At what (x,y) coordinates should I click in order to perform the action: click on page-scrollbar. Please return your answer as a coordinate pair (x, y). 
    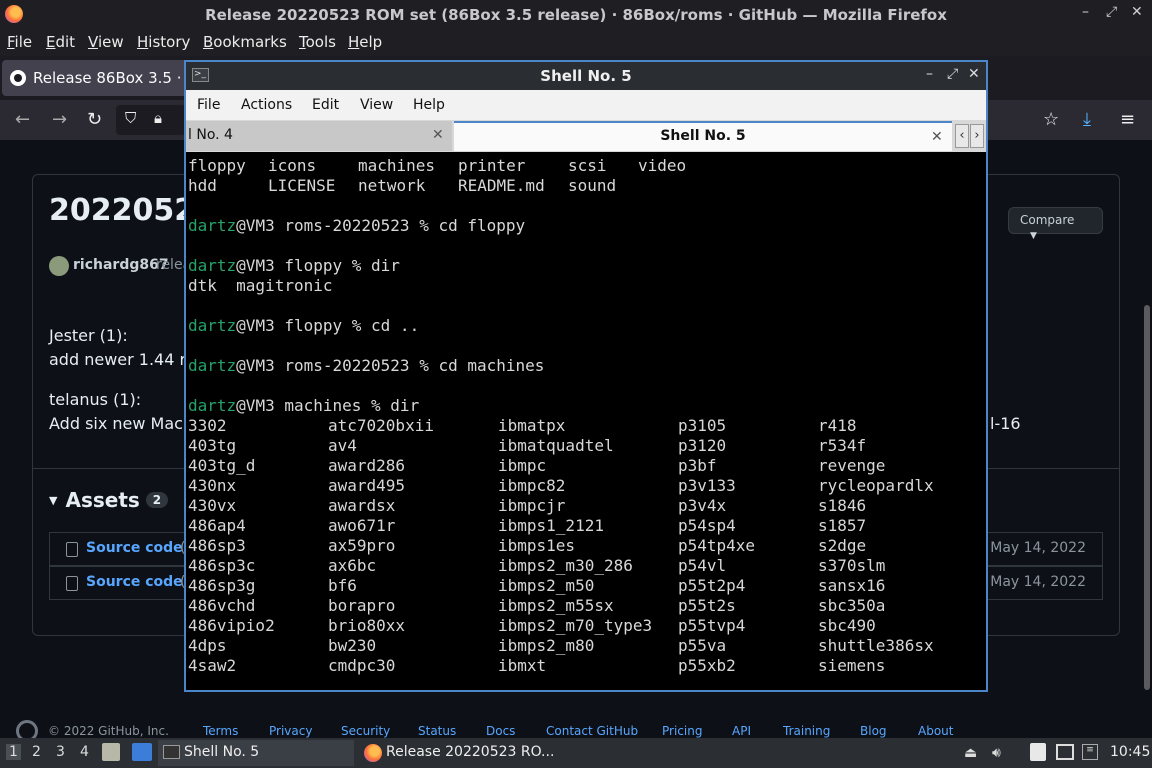
    Looking at the image, I should click on (1147, 497).